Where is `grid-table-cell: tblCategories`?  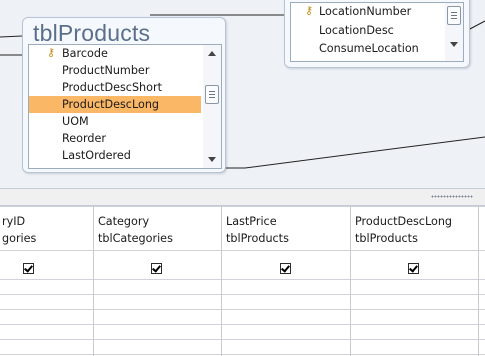 grid-table-cell: tblCategories is located at coordinates (158, 239).